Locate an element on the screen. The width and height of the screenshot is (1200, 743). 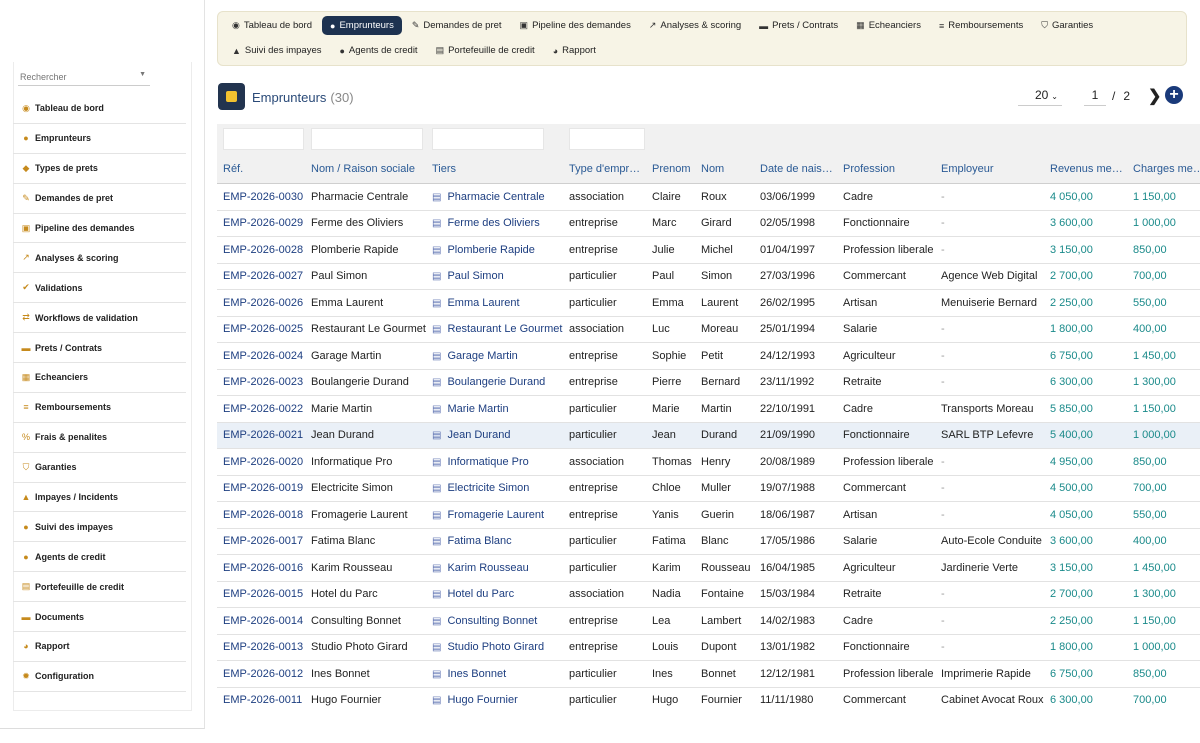
sidebar-item-garanties: ⛉ Garanties is located at coordinates (99, 468).